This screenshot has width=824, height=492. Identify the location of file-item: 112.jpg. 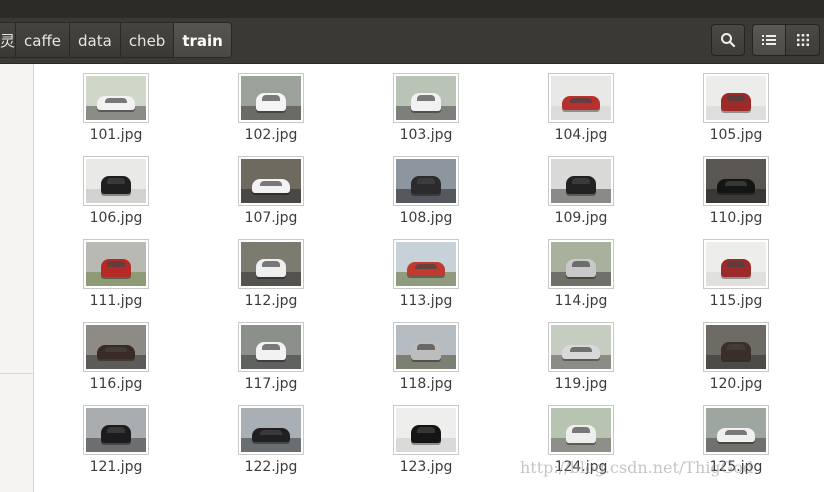
(271, 270).